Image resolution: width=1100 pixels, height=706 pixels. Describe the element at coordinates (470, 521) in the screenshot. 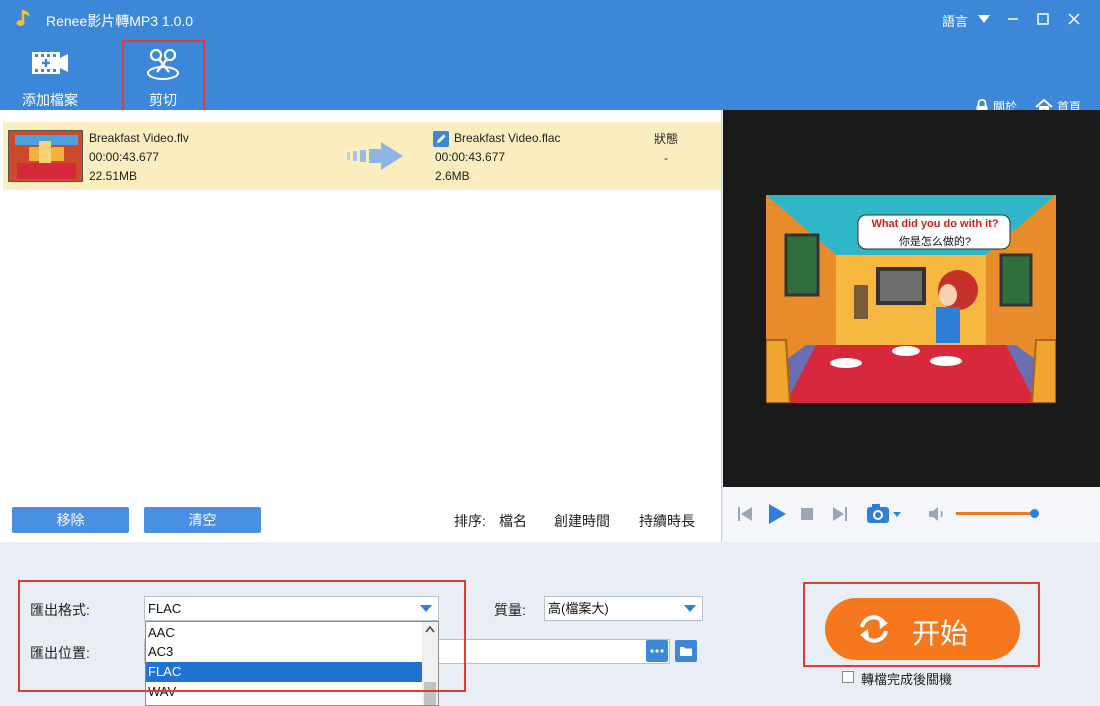

I see `sort-label: 排序:` at that location.